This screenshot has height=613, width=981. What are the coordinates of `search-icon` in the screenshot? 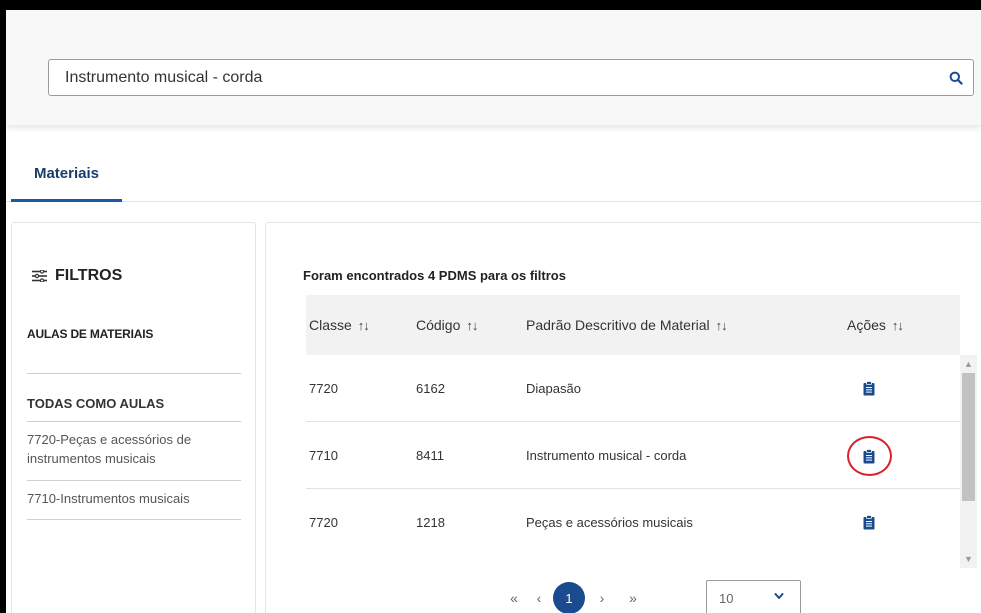 It's located at (956, 78).